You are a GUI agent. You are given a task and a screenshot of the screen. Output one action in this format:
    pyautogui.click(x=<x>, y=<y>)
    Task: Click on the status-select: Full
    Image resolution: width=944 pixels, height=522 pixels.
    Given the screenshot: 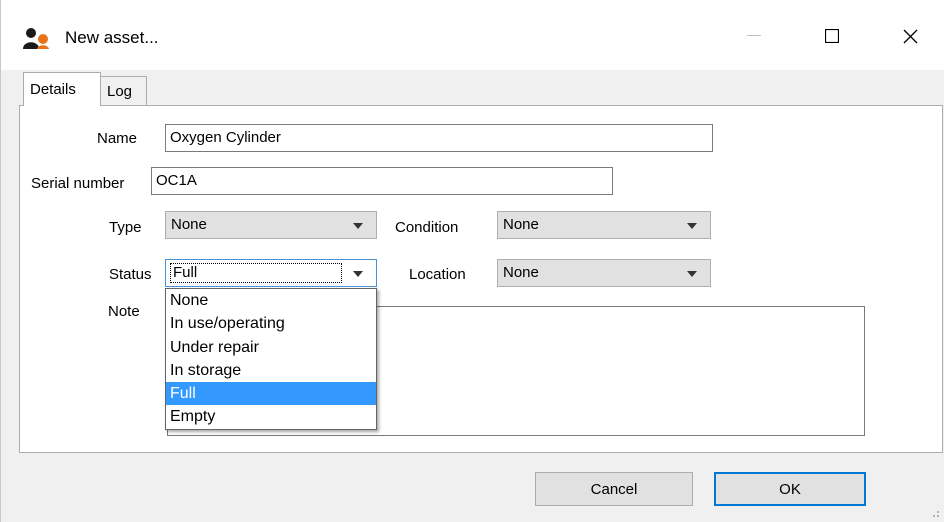 What is the action you would take?
    pyautogui.click(x=271, y=273)
    